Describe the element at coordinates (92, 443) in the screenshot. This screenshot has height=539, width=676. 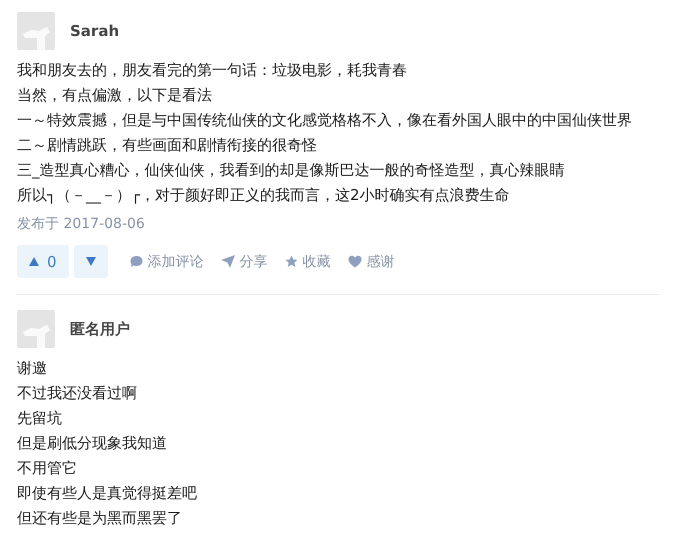
I see `answer-text: 但是刷低分现象我知道` at that location.